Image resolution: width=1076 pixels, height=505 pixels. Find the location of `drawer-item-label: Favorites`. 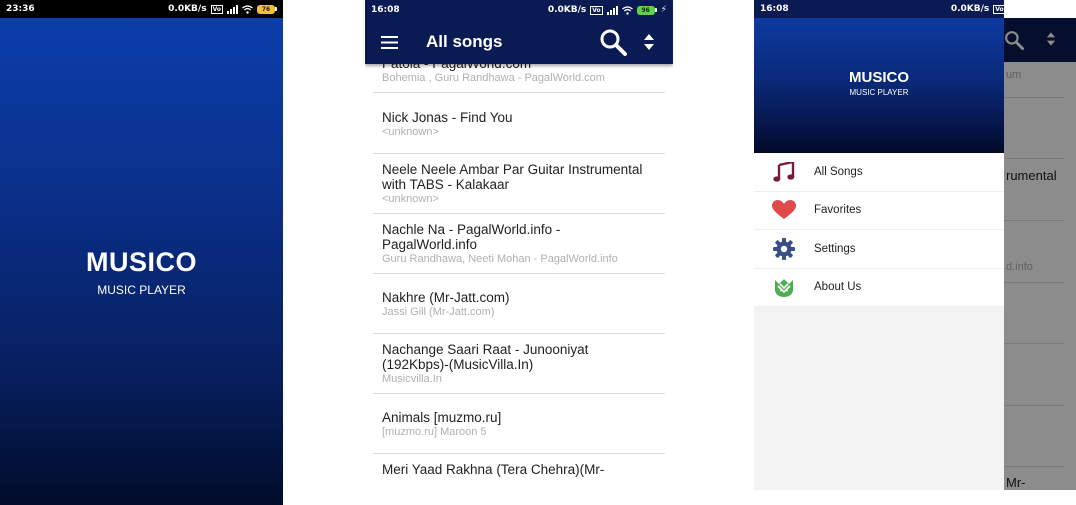

drawer-item-label: Favorites is located at coordinates (838, 210).